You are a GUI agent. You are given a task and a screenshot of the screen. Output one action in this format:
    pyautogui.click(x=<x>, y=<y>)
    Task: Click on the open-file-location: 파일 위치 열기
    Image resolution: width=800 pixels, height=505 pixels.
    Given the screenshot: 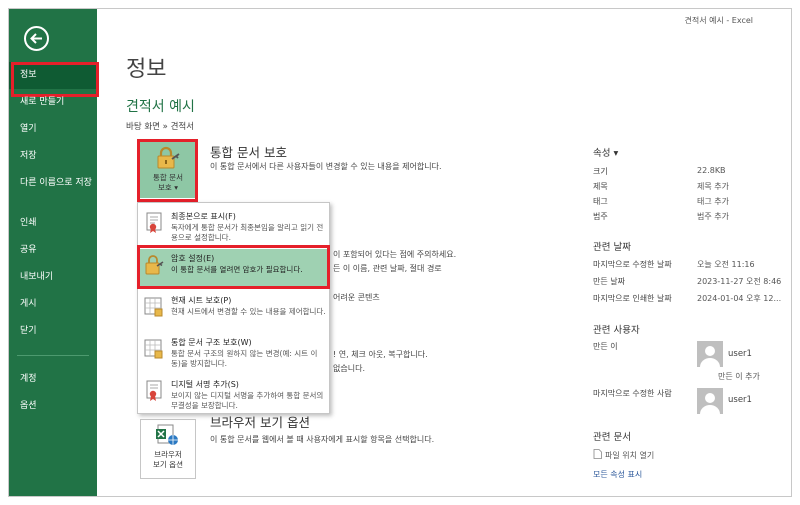 What is the action you would take?
    pyautogui.click(x=623, y=455)
    